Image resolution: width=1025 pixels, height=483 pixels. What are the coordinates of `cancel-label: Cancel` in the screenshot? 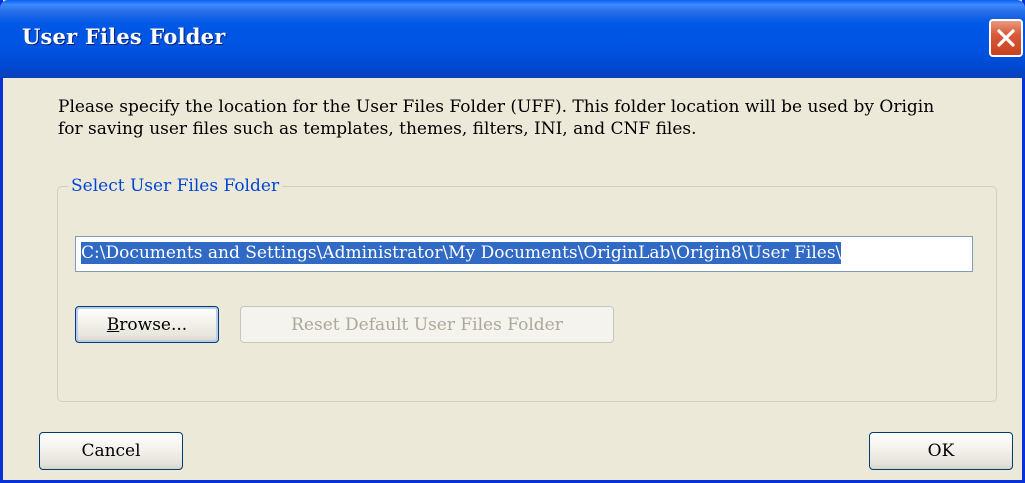 It's located at (111, 451).